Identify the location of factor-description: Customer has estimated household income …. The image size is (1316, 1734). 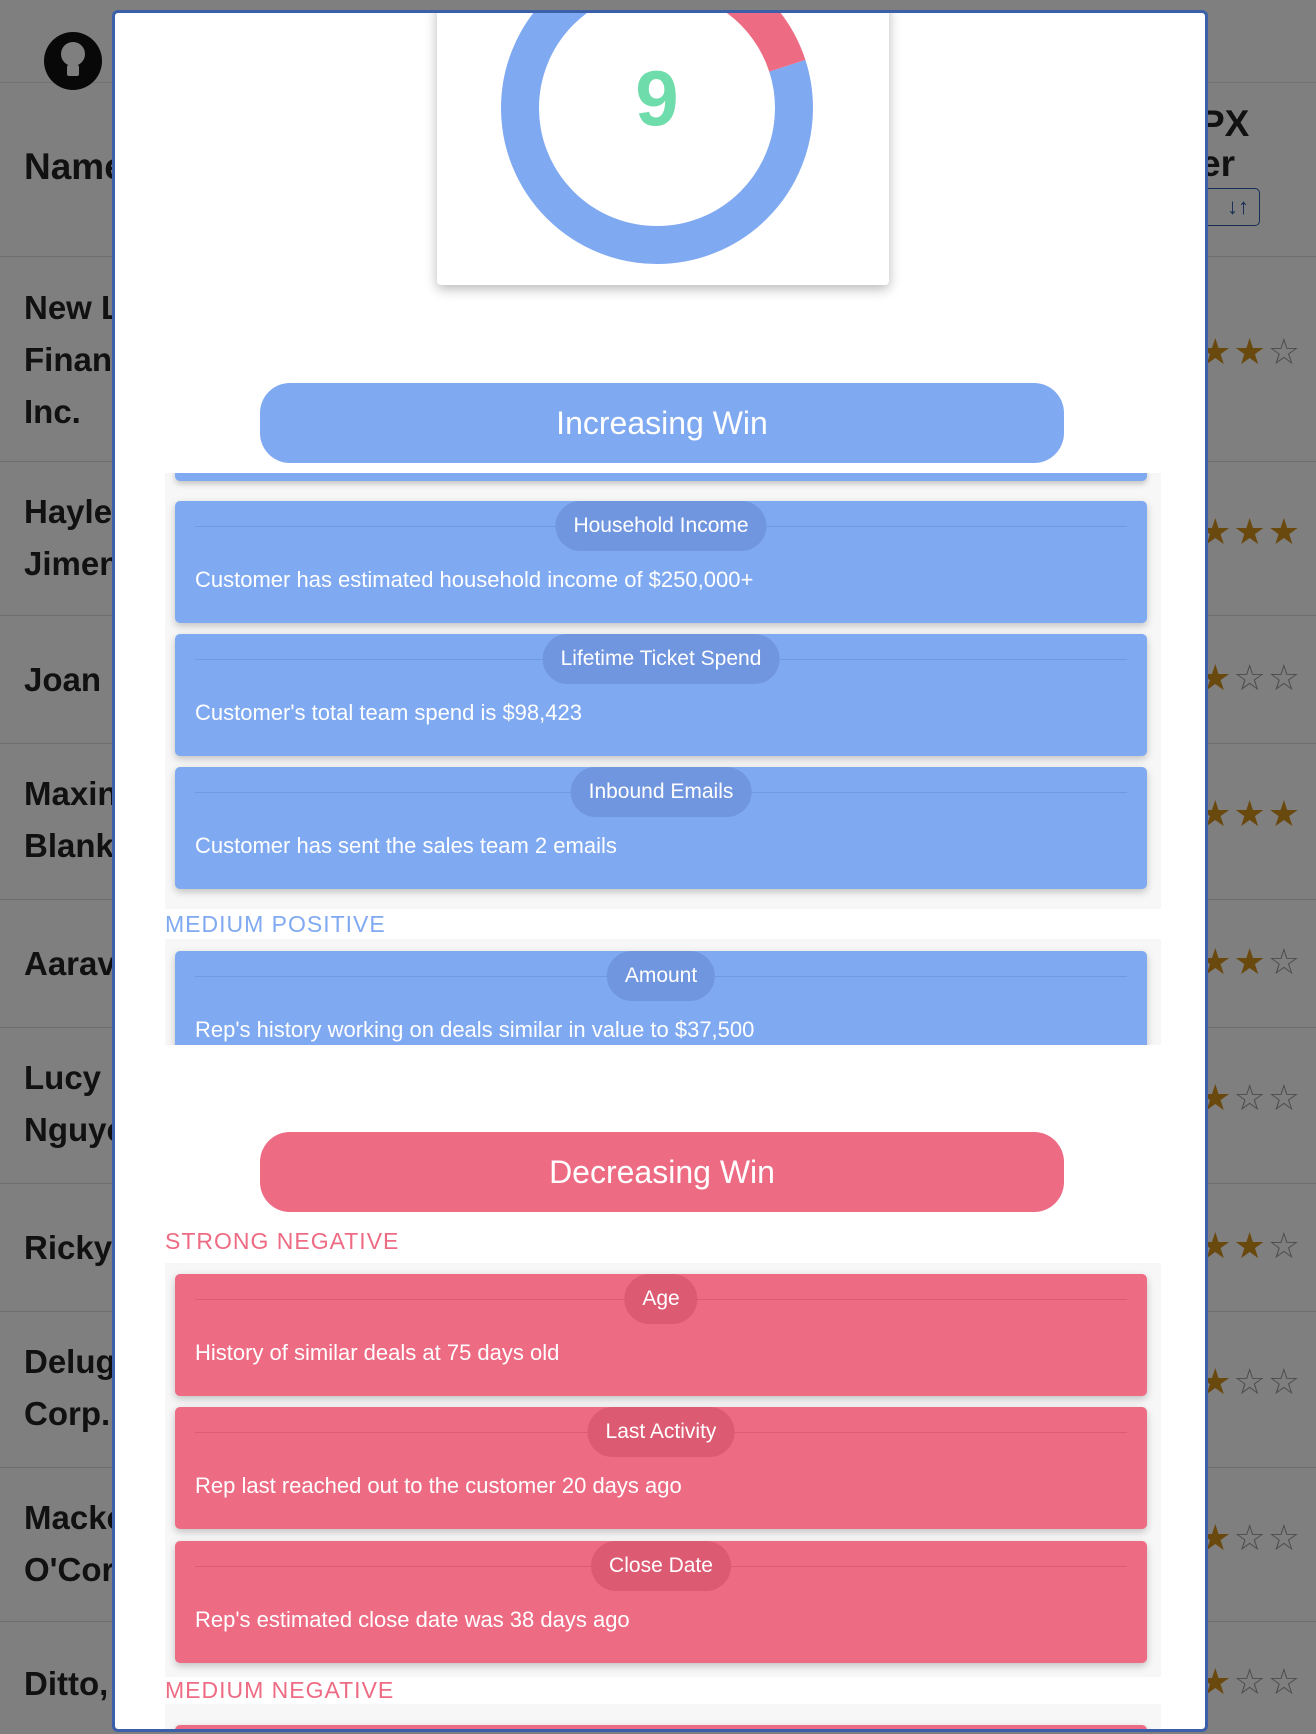
(474, 579).